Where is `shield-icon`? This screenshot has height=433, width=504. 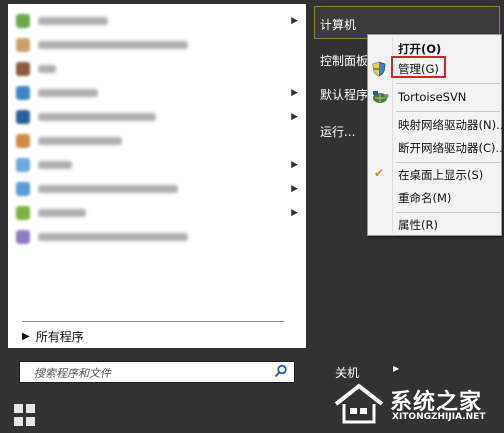 shield-icon is located at coordinates (379, 69).